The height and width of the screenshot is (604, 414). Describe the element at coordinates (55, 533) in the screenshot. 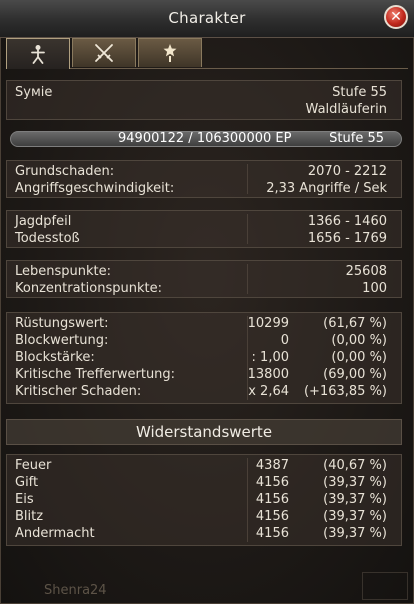

I see `stat-label: Andermacht` at that location.